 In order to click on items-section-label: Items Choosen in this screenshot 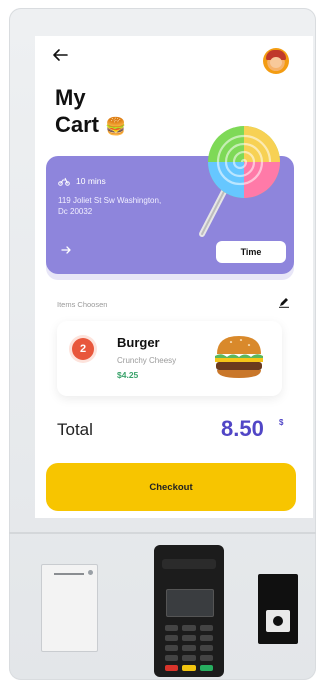, I will do `click(82, 304)`.